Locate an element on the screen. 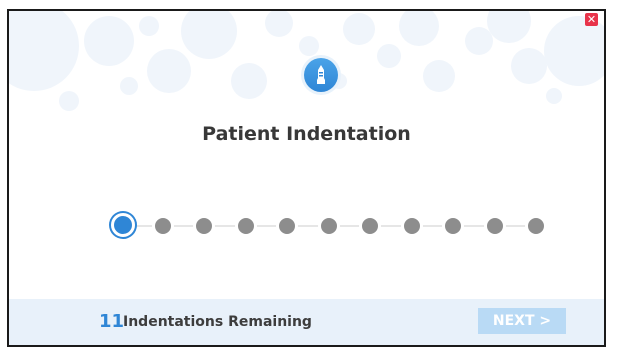 The height and width of the screenshot is (351, 637). remaining-label: Indentations Remaining is located at coordinates (217, 322).